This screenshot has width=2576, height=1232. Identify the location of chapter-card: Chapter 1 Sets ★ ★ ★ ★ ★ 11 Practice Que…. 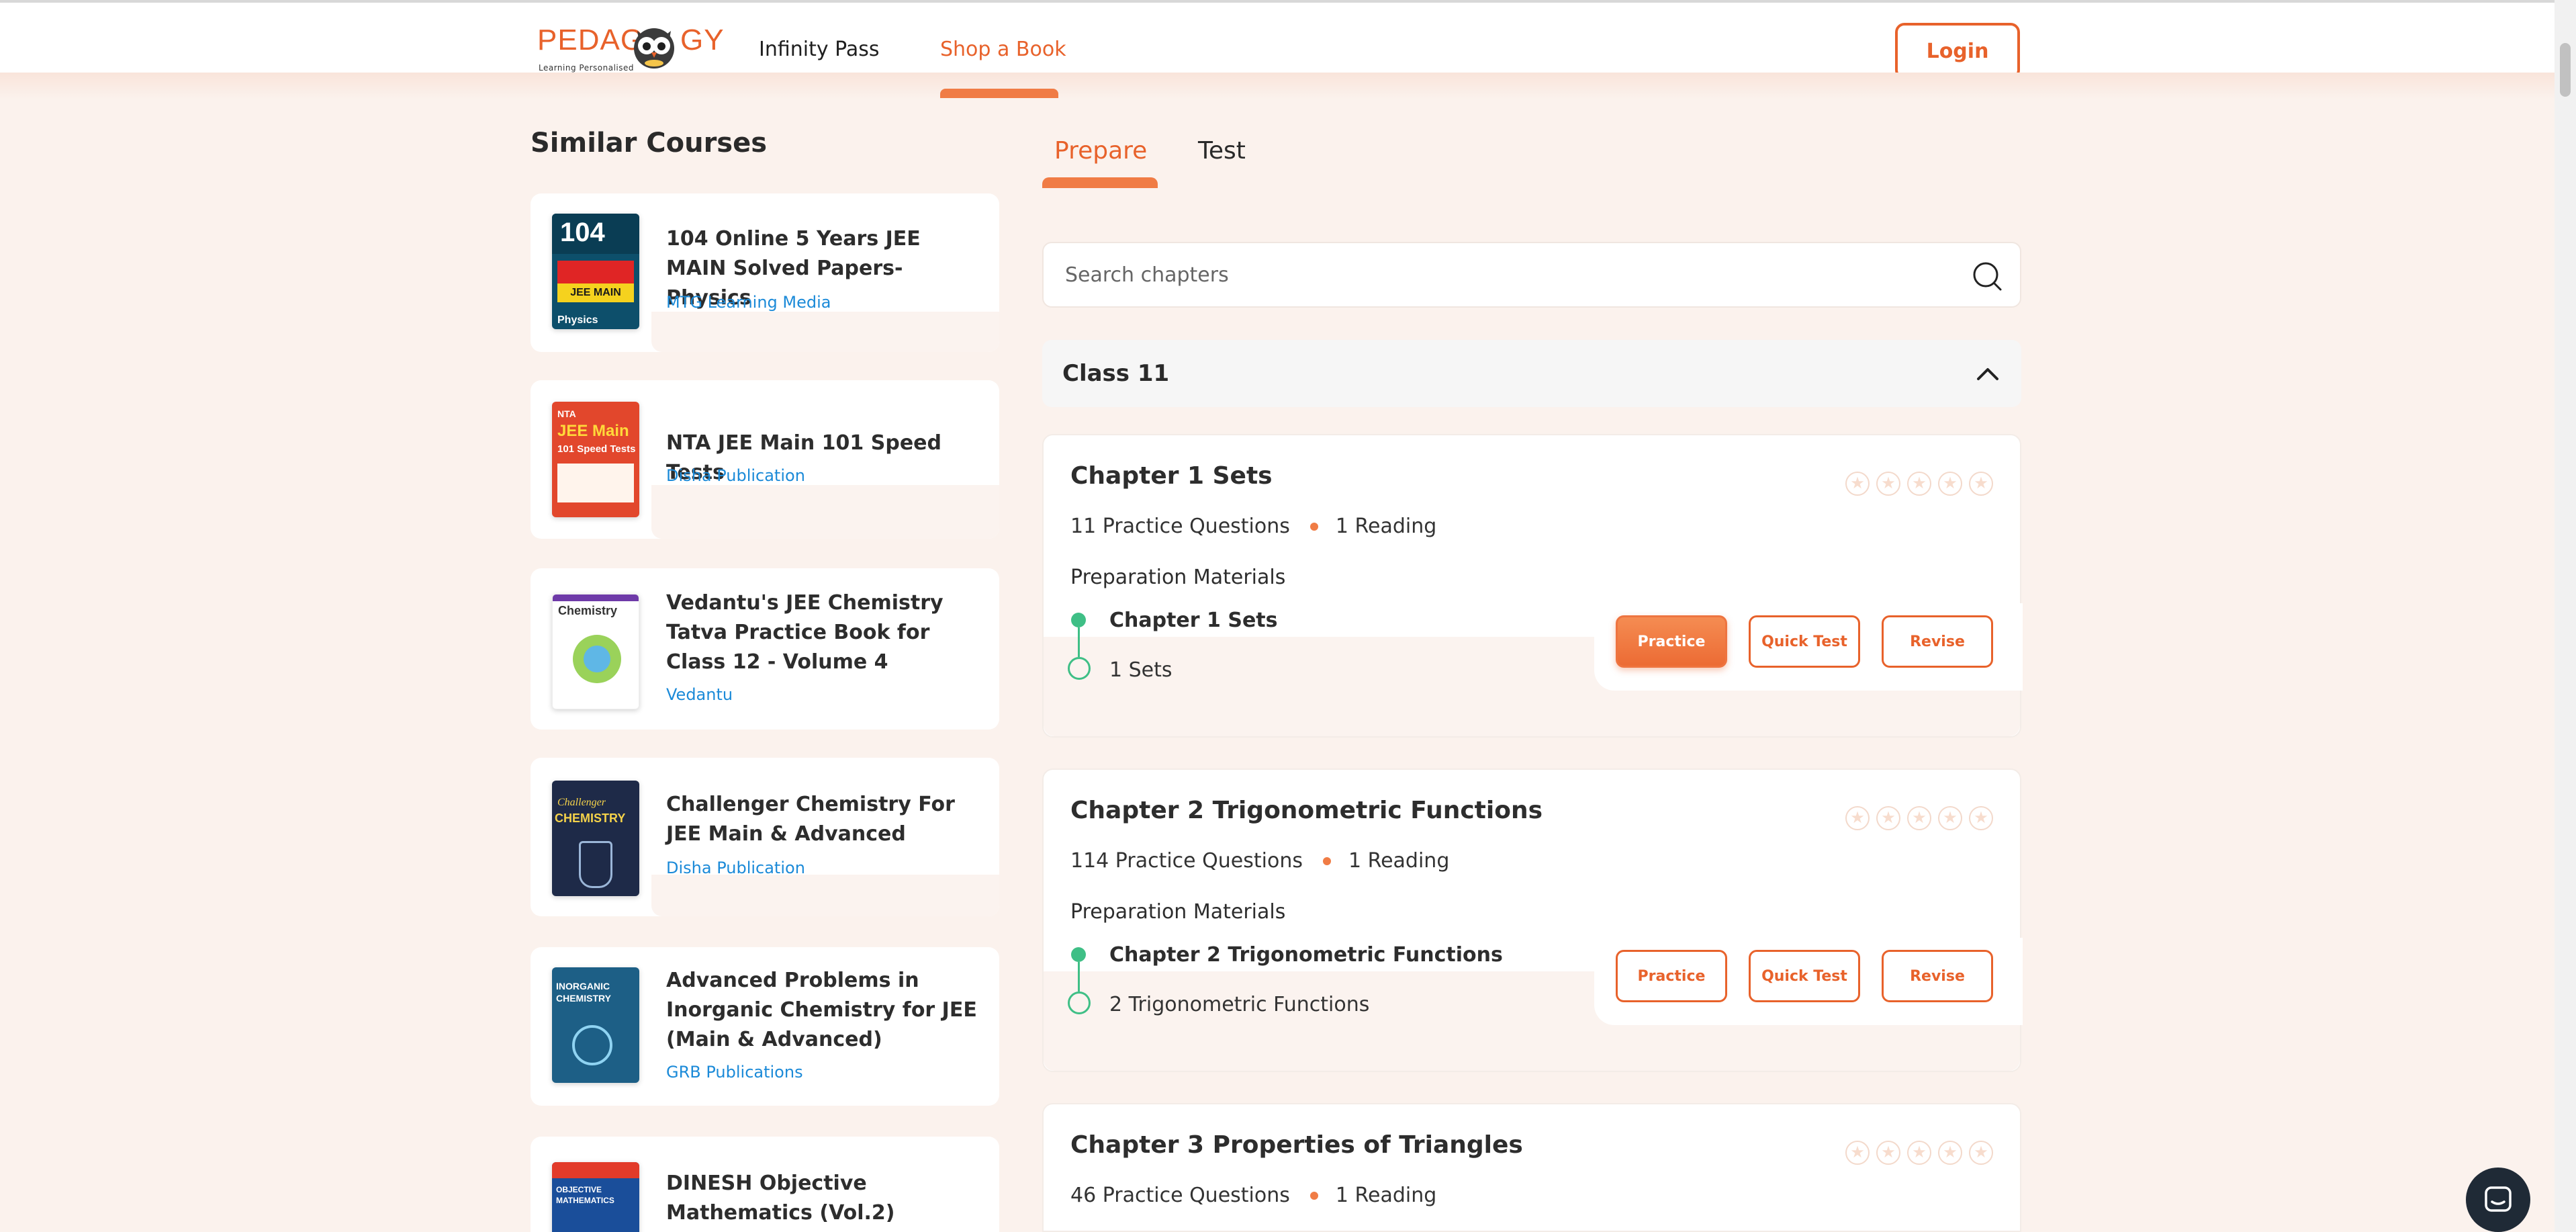
(1532, 586).